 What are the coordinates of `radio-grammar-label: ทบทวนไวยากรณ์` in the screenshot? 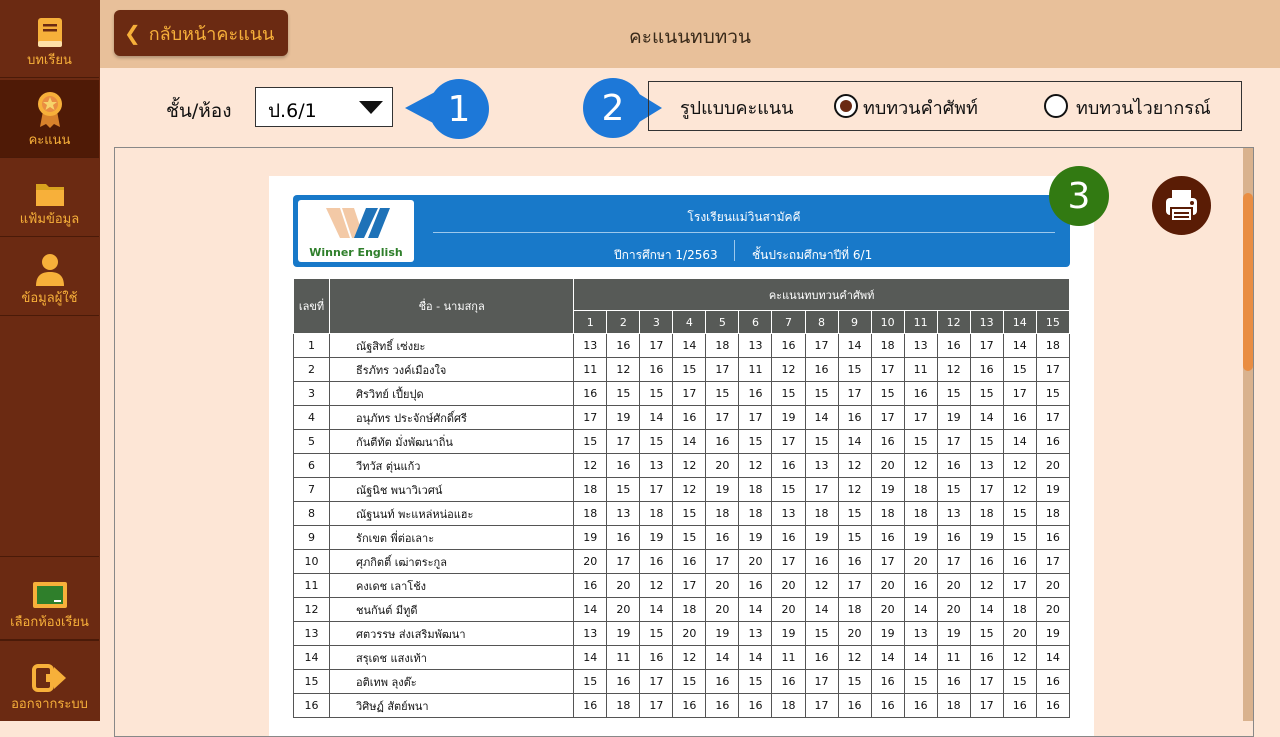 It's located at (1143, 107).